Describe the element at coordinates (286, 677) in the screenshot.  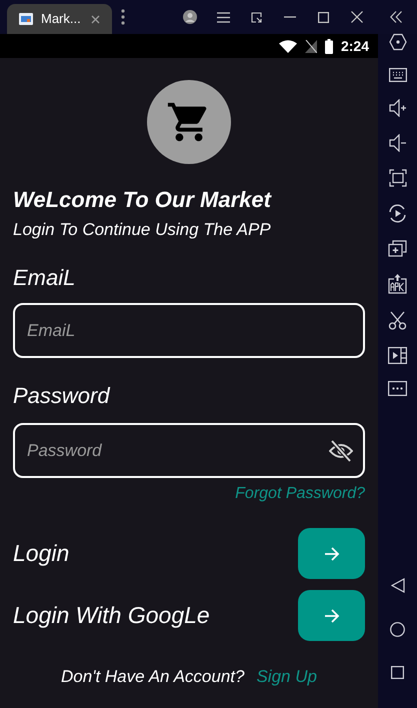
I see `sign-up-link: Sign Up` at that location.